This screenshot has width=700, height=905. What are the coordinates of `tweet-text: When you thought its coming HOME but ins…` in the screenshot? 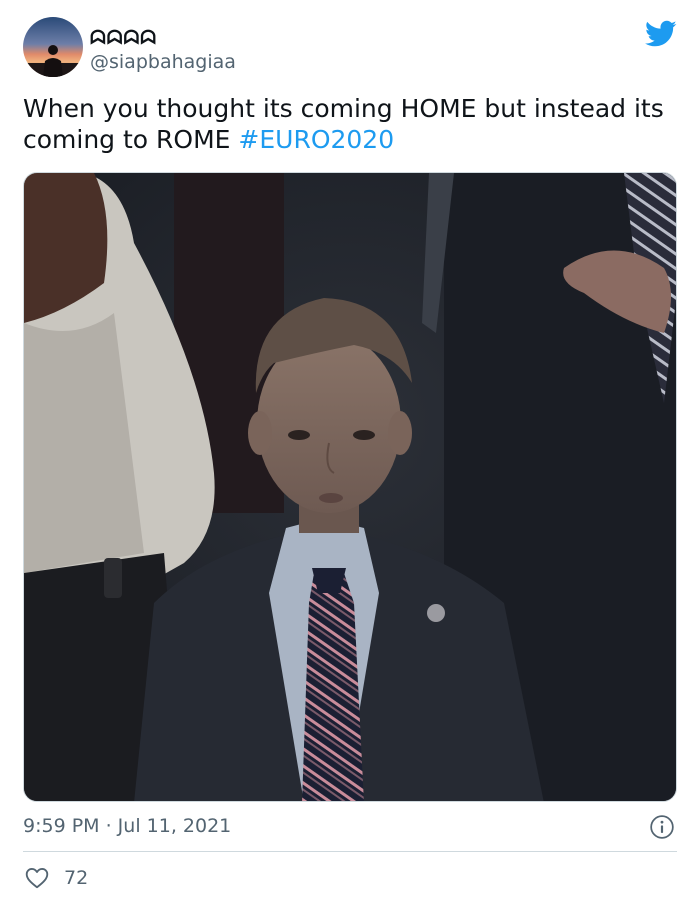 It's located at (353, 124).